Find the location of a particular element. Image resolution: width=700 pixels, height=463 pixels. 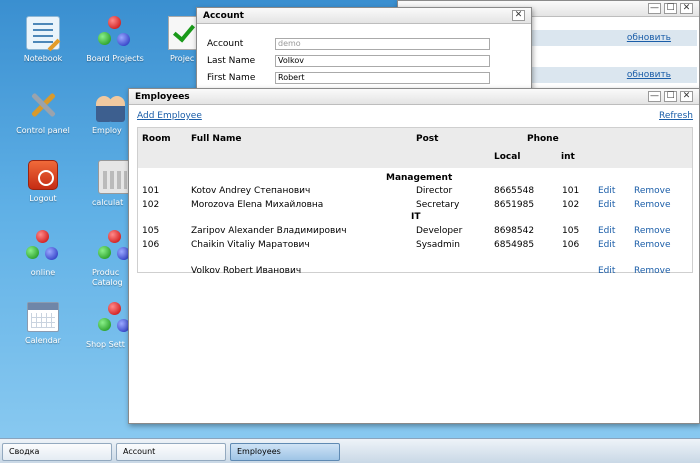

desktop-icon-control-panel: Control panel is located at coordinates (43, 112).